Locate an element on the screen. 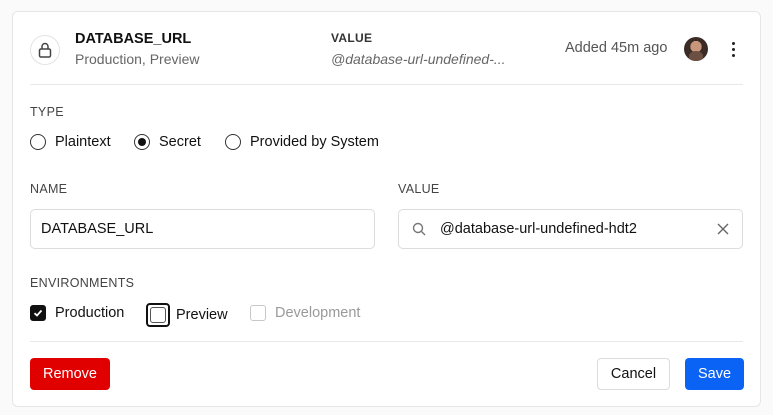 This screenshot has width=773, height=415. search-icon is located at coordinates (419, 229).